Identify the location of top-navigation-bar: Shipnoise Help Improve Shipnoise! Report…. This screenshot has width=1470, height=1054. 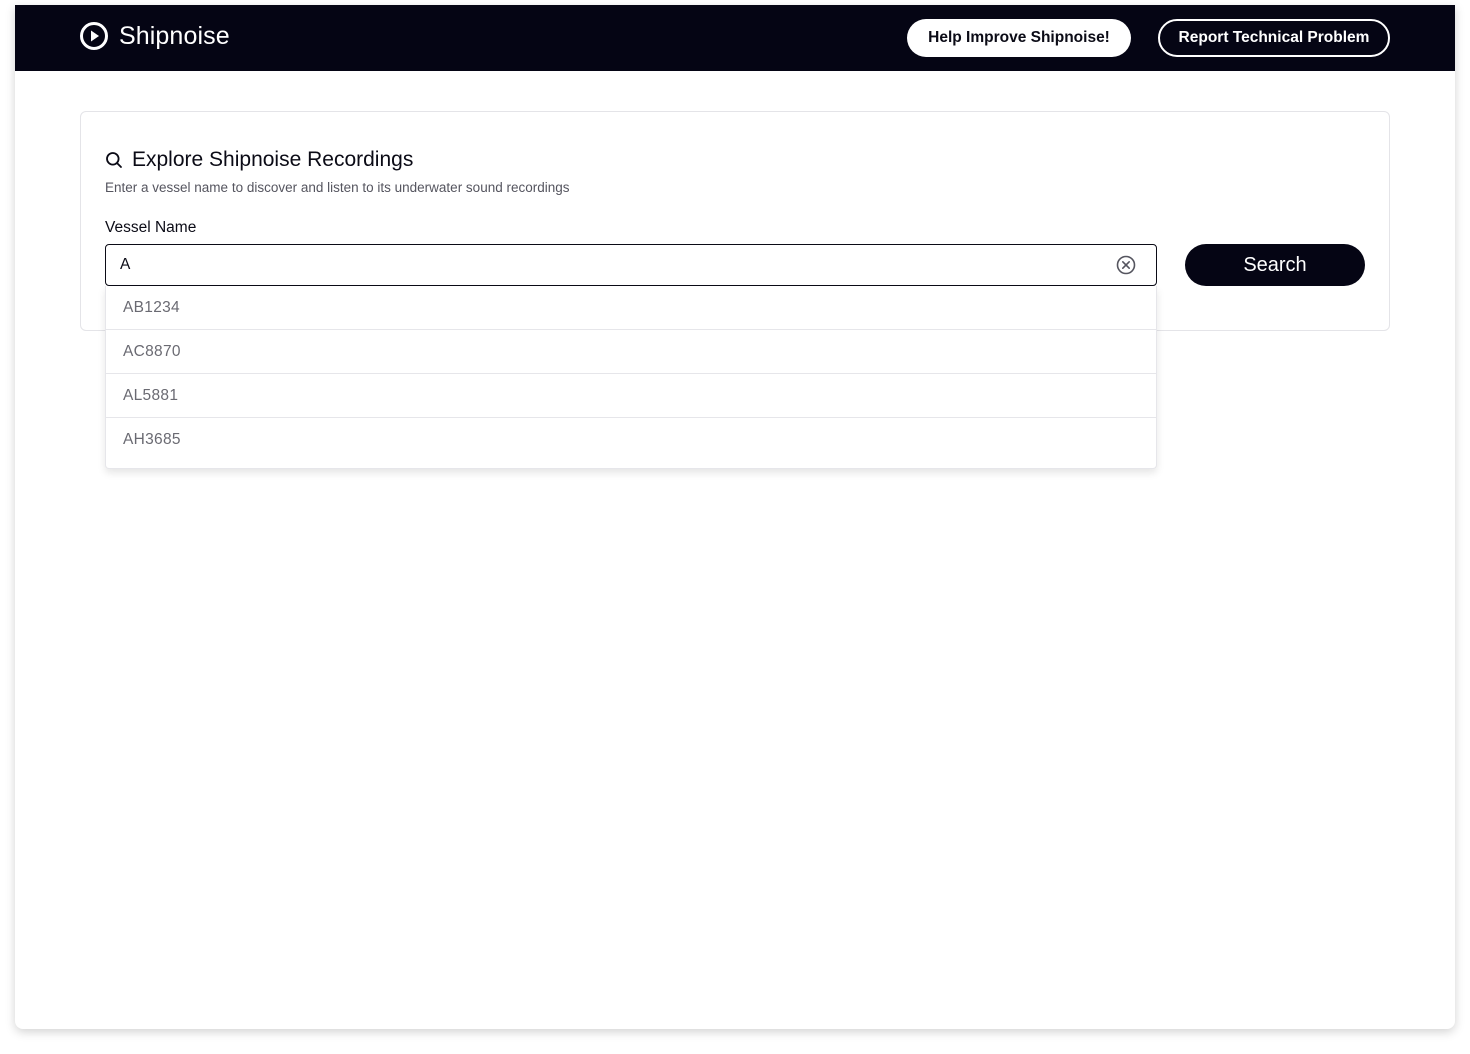
(735, 38).